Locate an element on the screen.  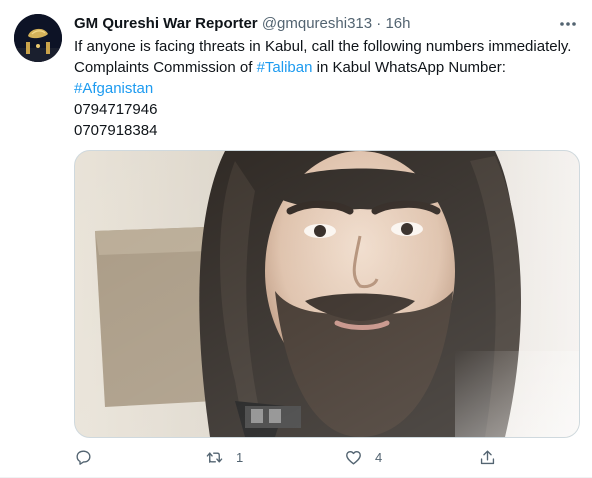
retweet-button: 1 is located at coordinates (224, 457).